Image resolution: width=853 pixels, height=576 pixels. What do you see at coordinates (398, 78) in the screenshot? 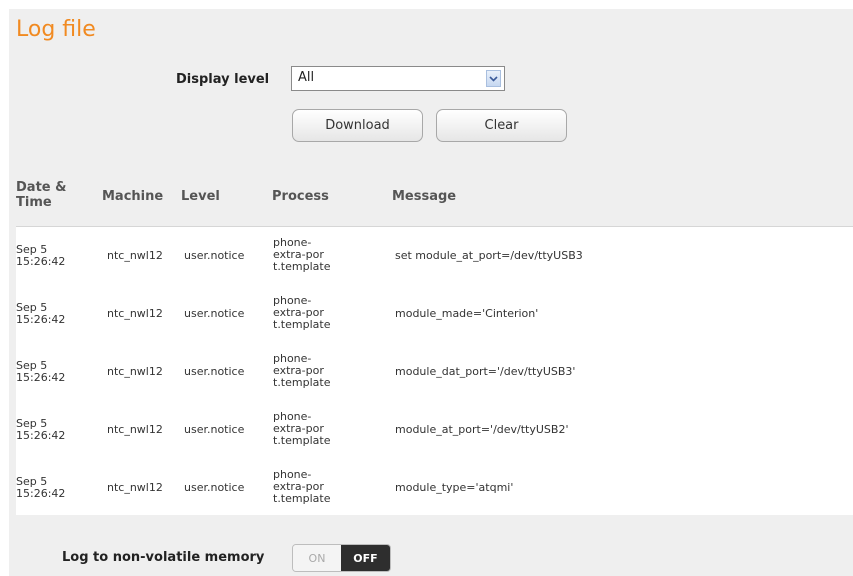
I see `display-level-select: All` at bounding box center [398, 78].